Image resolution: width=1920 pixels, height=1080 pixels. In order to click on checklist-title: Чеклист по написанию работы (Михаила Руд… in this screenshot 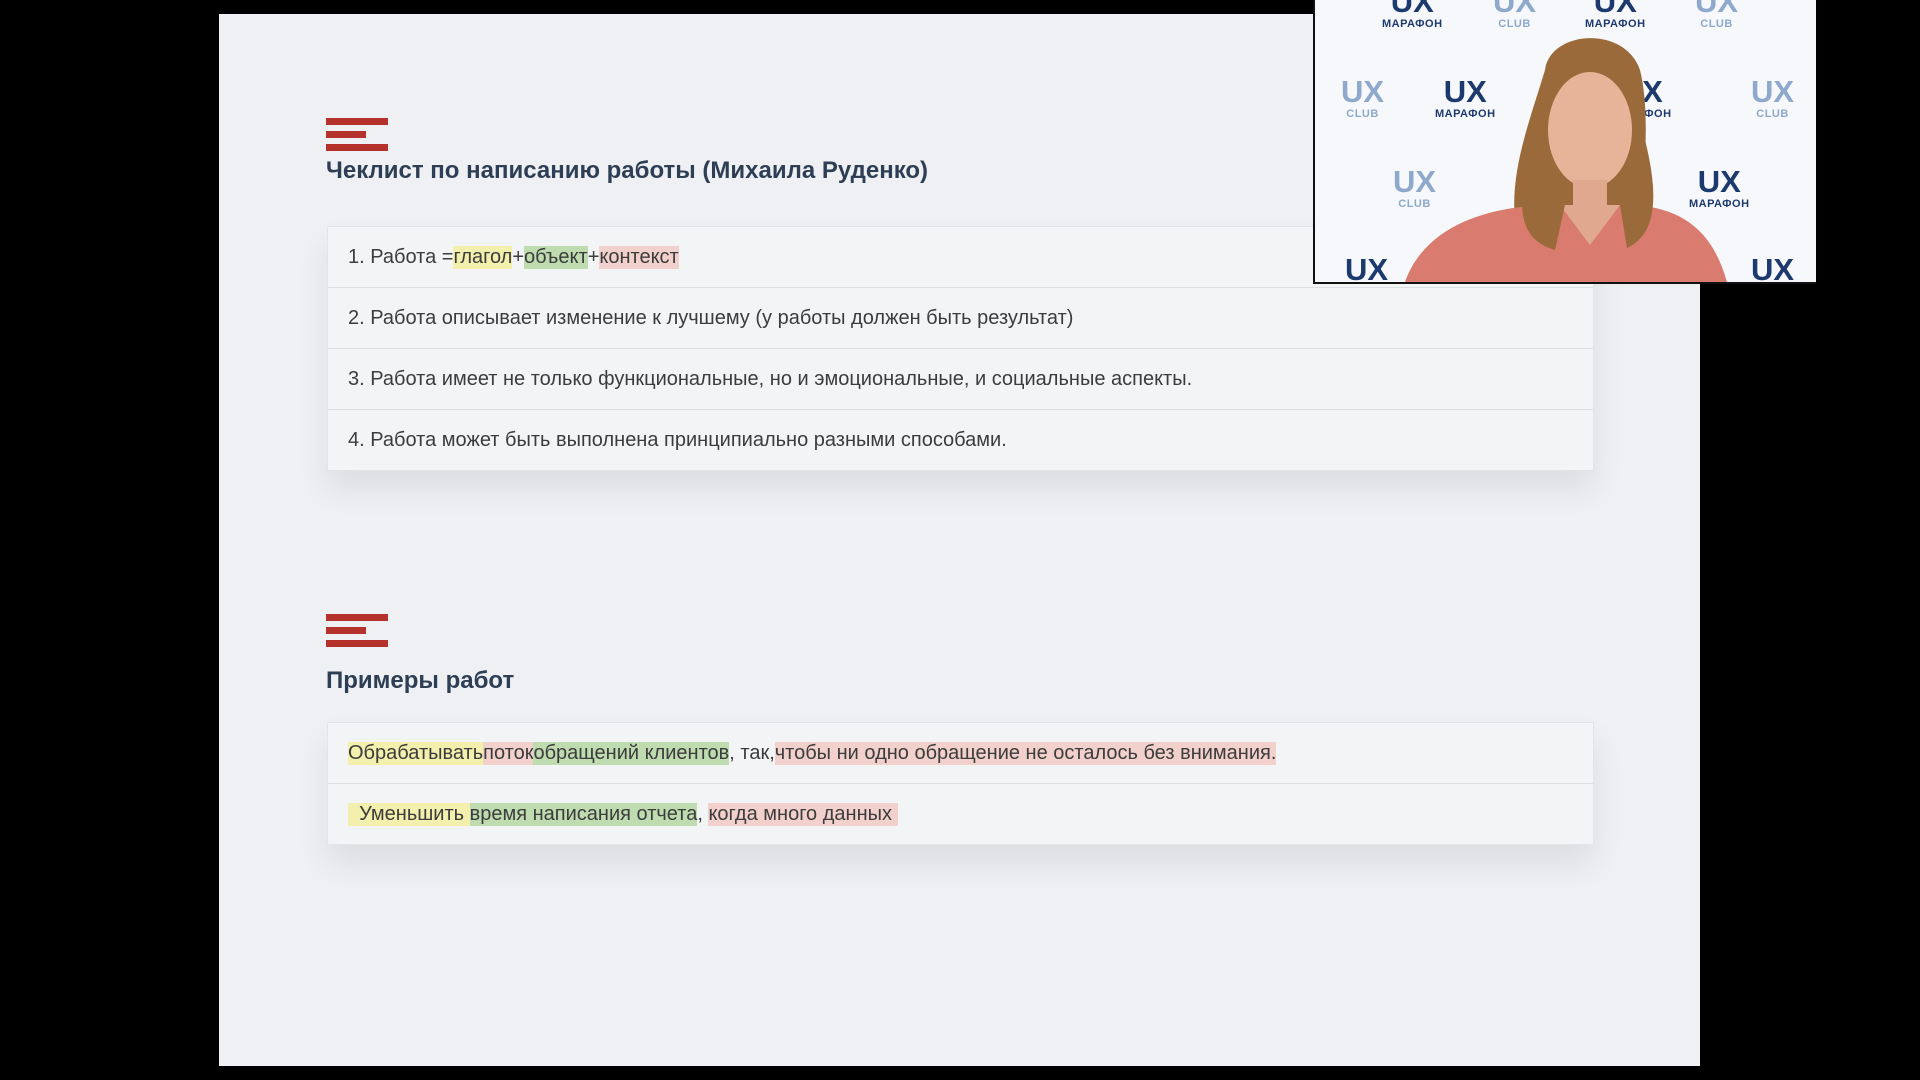, I will do `click(627, 170)`.